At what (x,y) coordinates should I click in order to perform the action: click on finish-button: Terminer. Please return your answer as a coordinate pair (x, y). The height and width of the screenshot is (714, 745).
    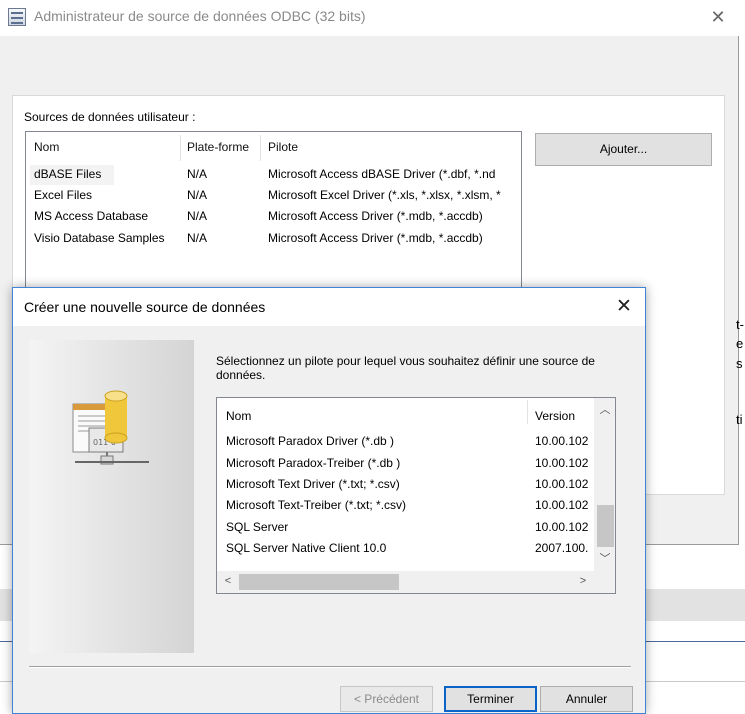
    Looking at the image, I should click on (490, 699).